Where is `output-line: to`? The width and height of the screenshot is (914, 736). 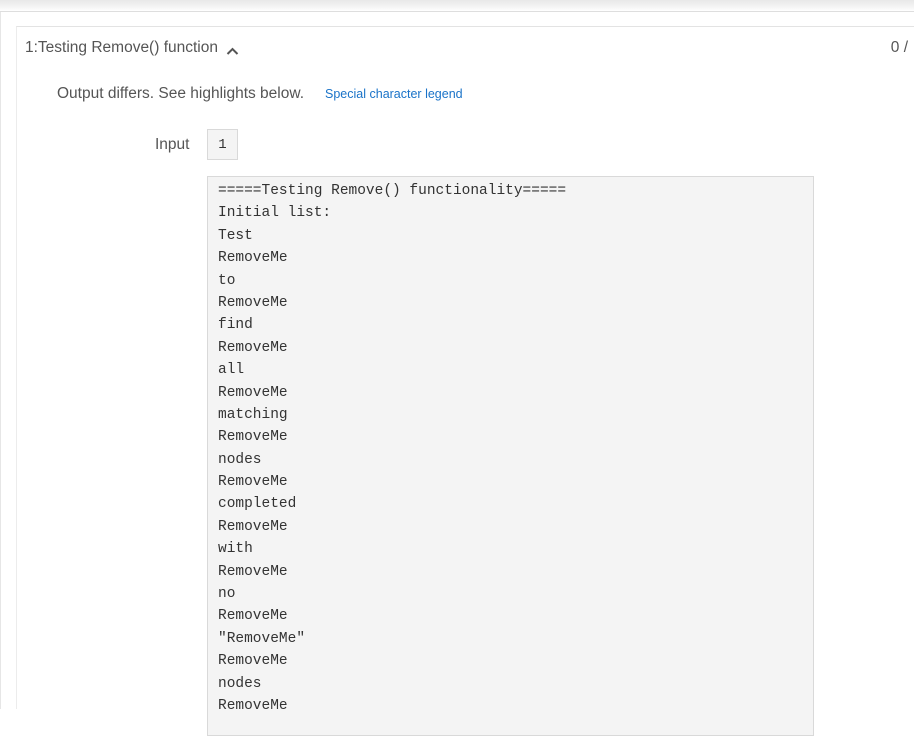
output-line: to is located at coordinates (227, 280).